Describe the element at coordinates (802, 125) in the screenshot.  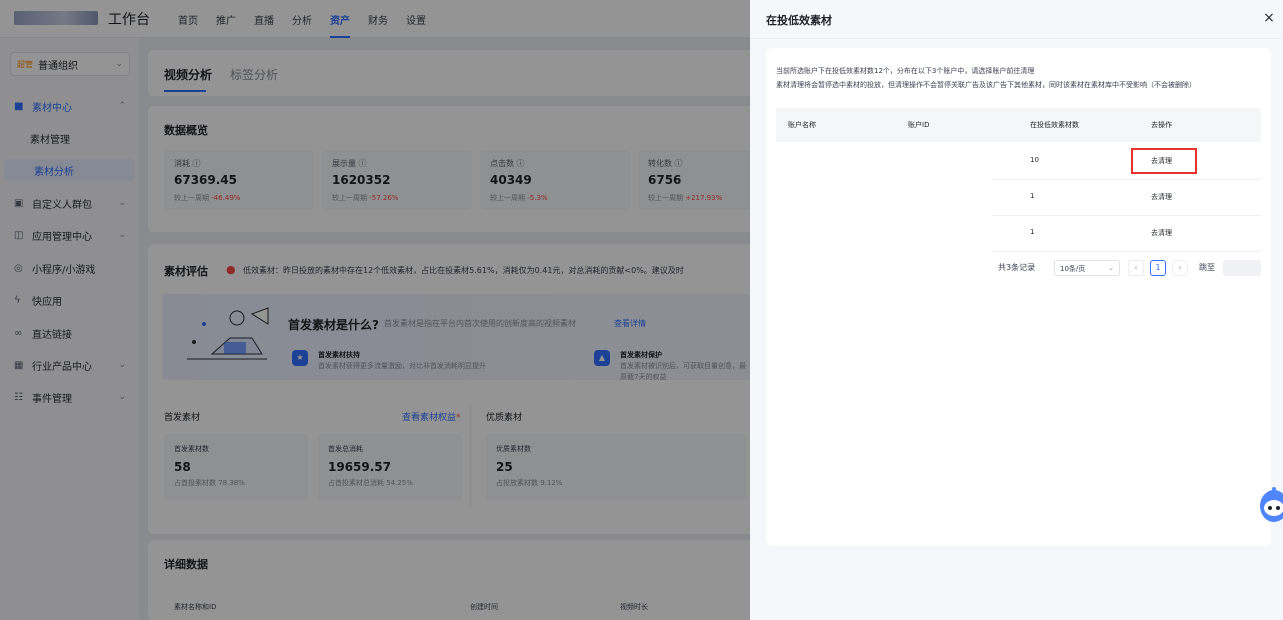
I see `column-header-account-name: 账户名称` at that location.